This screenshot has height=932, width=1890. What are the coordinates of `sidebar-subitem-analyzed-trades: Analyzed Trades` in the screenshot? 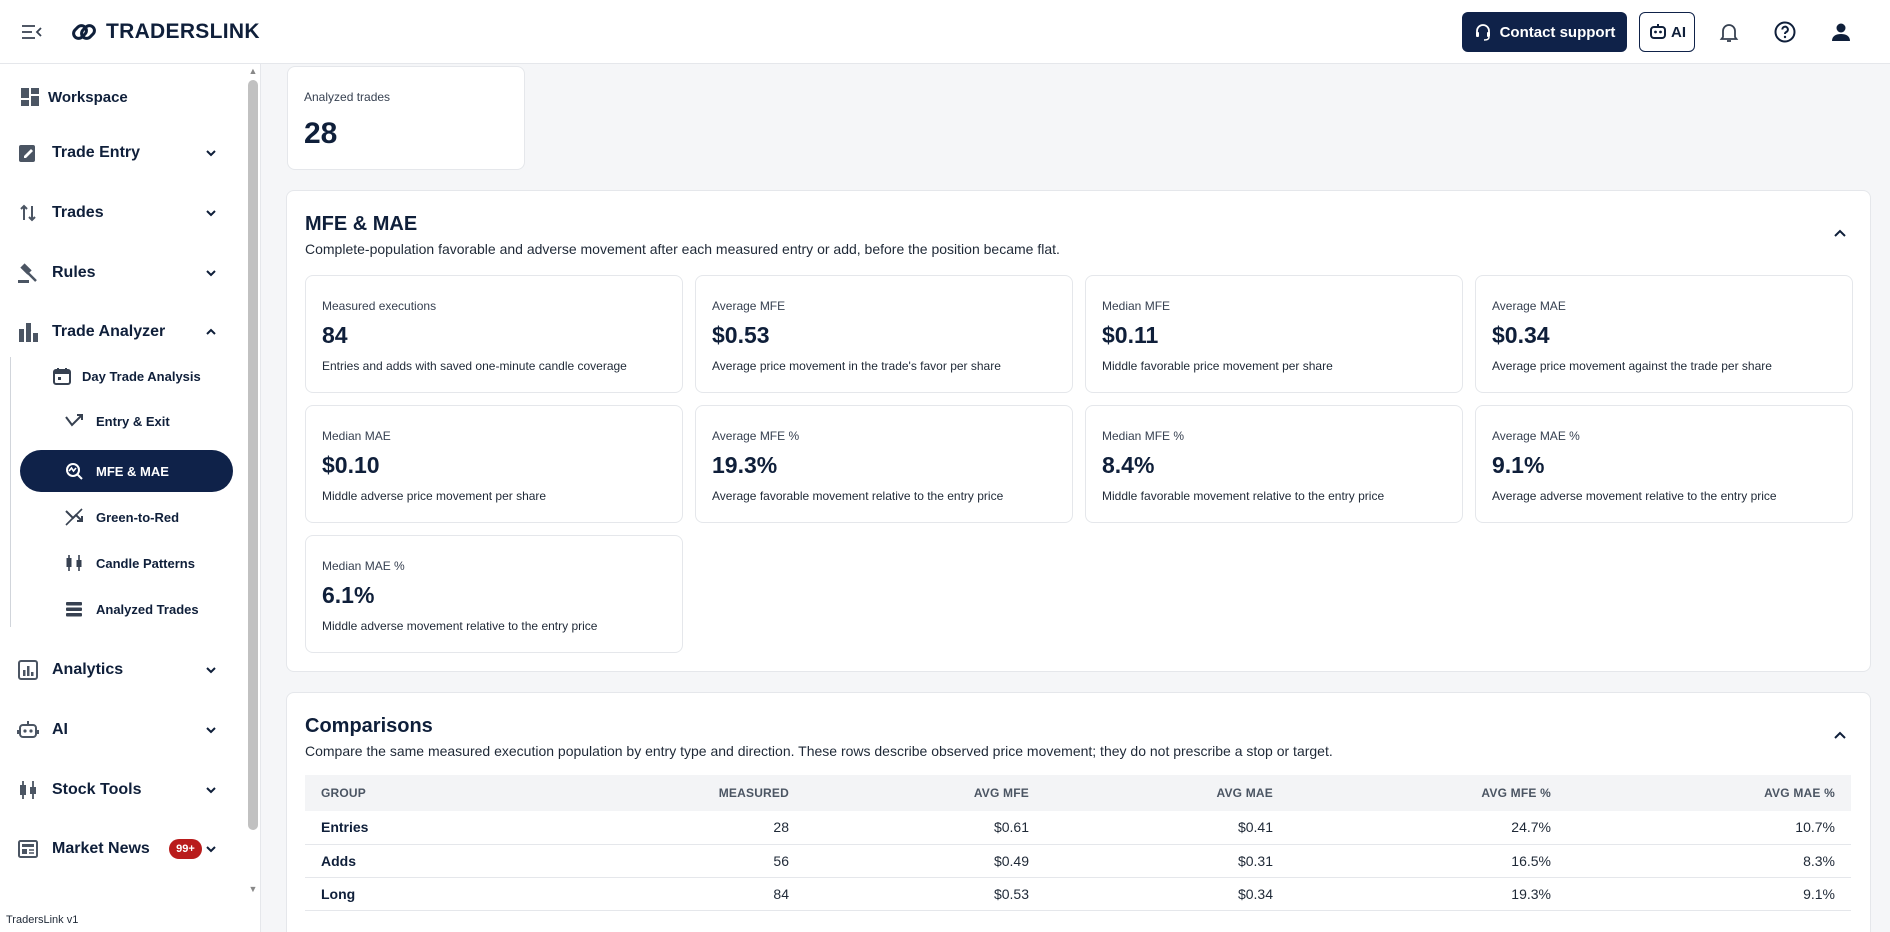 It's located at (126, 609).